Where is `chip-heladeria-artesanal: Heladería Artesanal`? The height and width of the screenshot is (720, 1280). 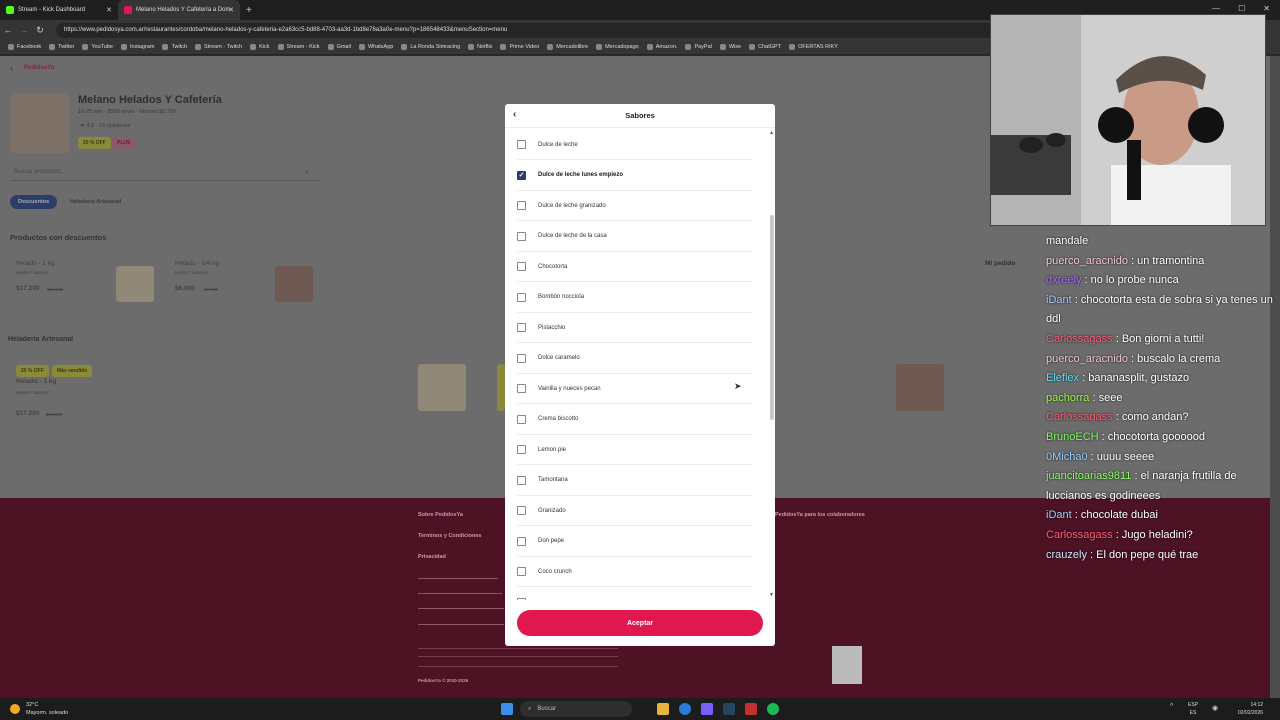 chip-heladeria-artesanal: Heladería Artesanal is located at coordinates (95, 202).